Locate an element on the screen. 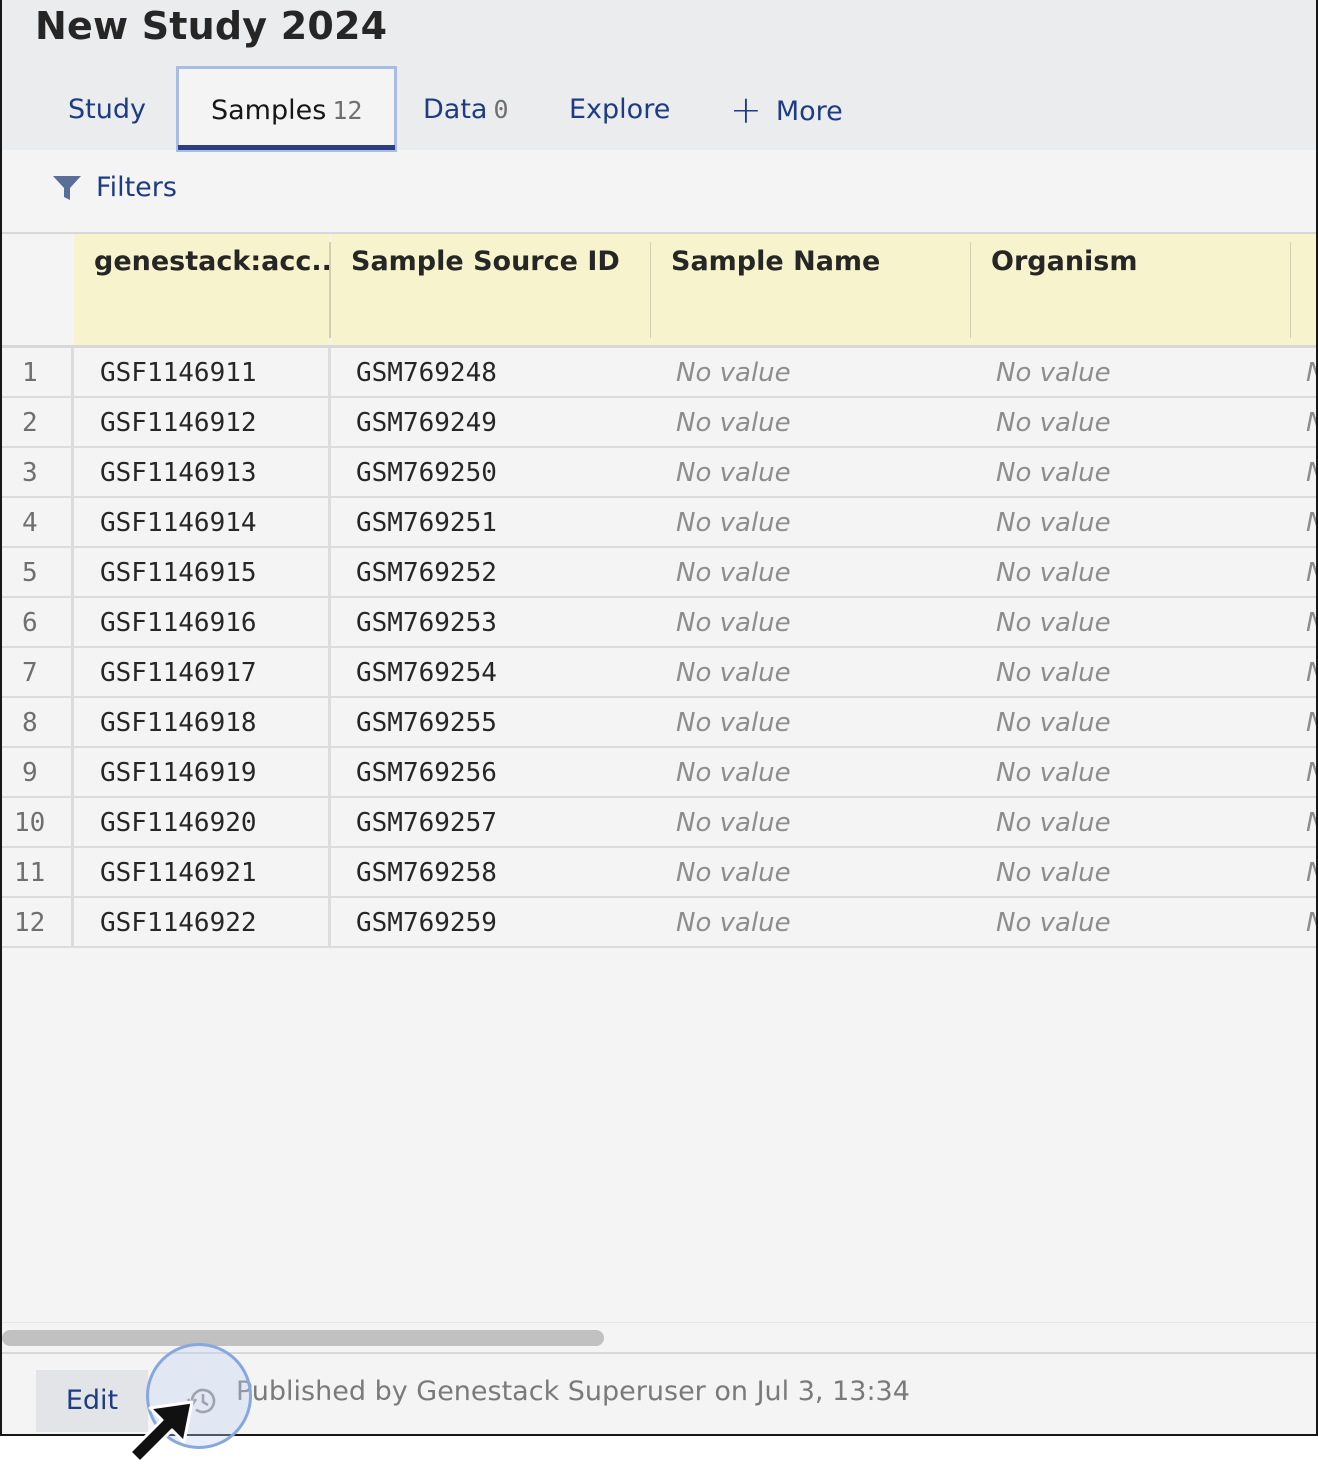 The width and height of the screenshot is (1318, 1470). sample-source-id-cell: GSM769258 is located at coordinates (426, 873).